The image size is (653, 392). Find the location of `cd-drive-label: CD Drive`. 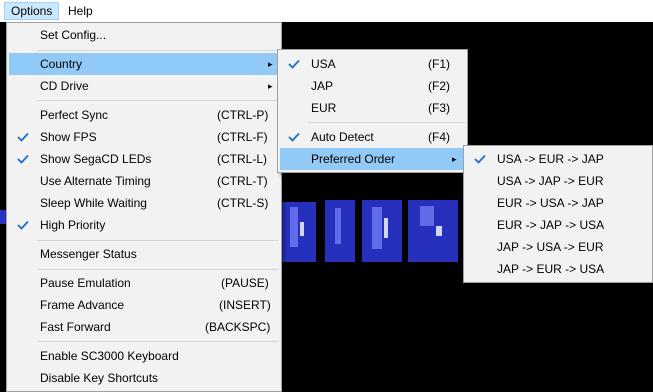

cd-drive-label: CD Drive is located at coordinates (64, 86).